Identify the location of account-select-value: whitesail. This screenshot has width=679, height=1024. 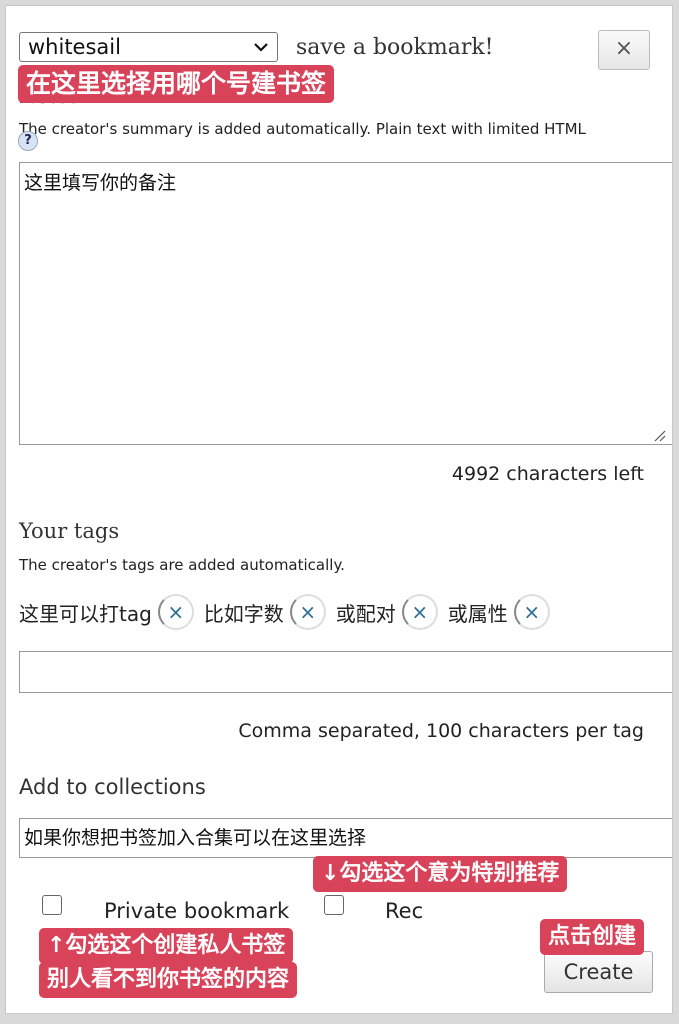
(74, 47).